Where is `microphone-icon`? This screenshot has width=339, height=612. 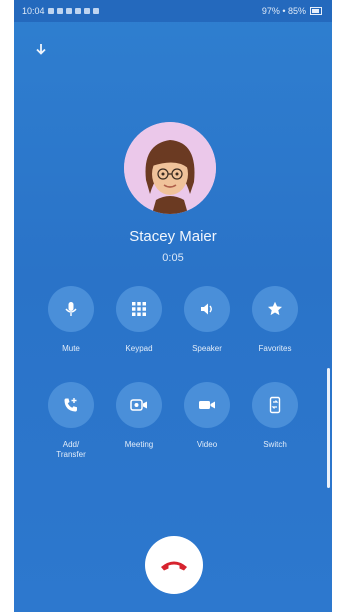
microphone-icon is located at coordinates (71, 309).